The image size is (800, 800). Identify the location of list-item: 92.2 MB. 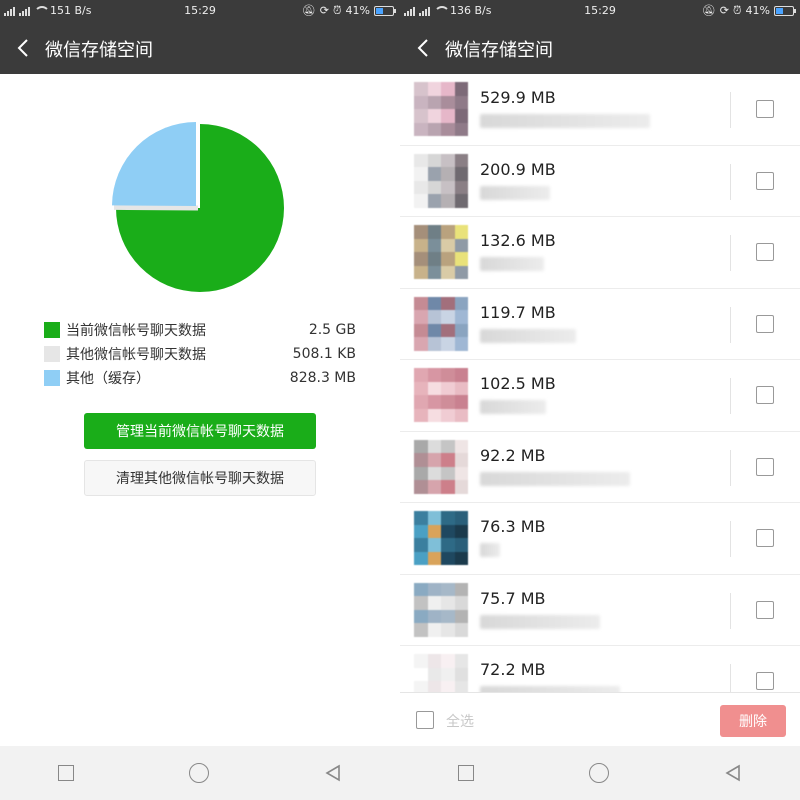
(600, 467).